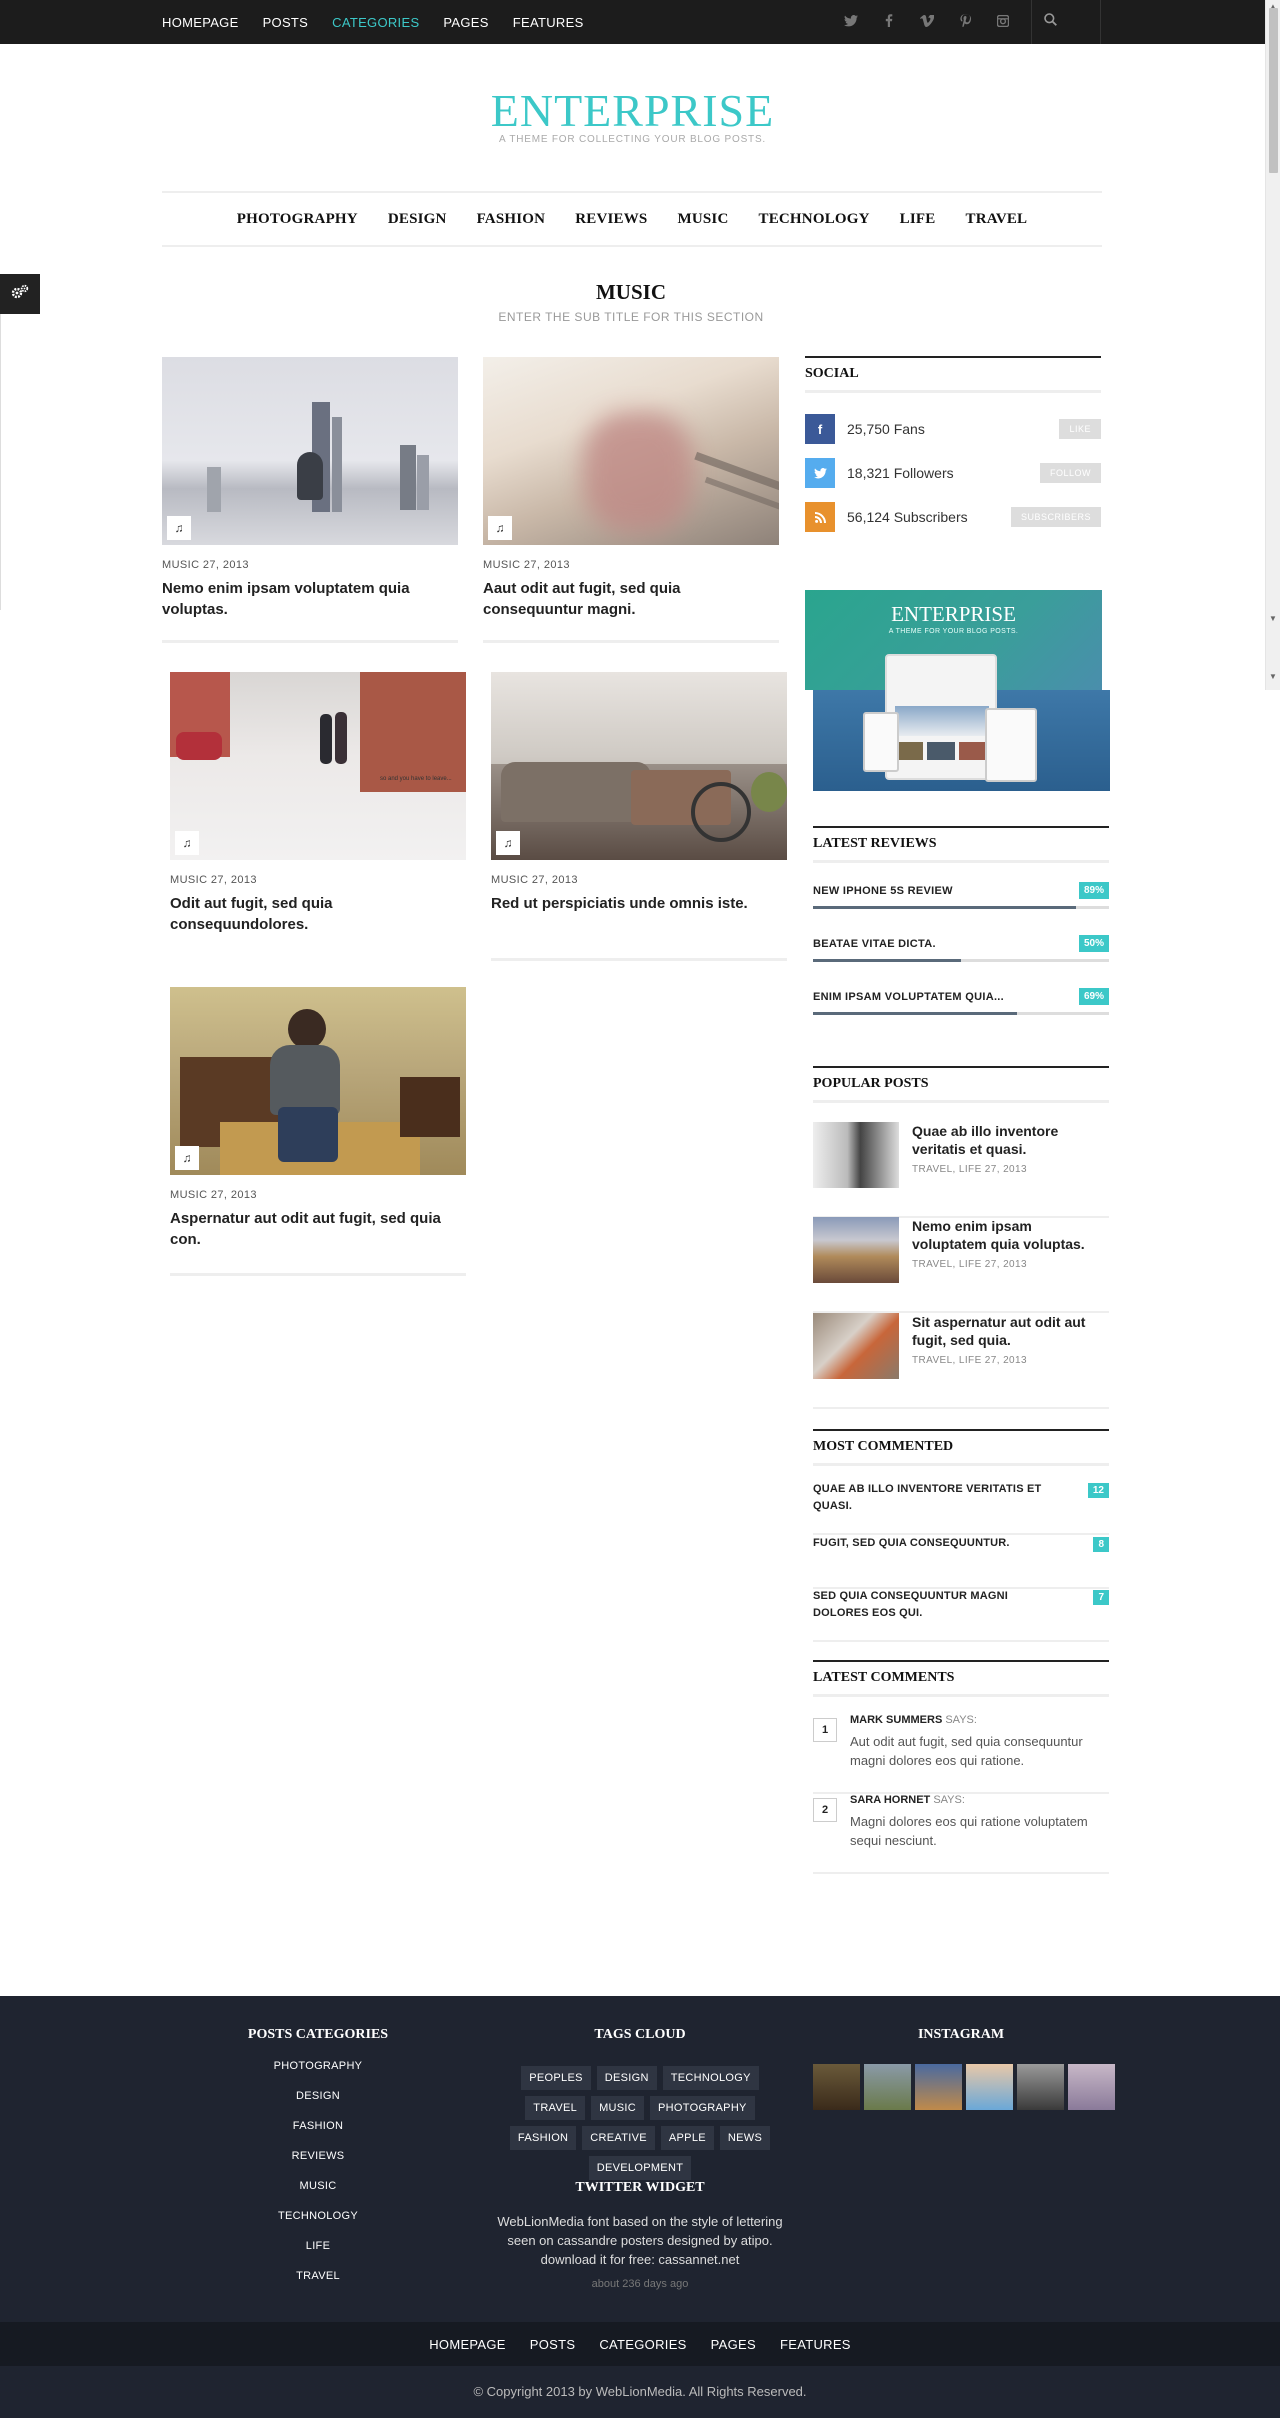 This screenshot has width=1280, height=2418. Describe the element at coordinates (1055, 517) in the screenshot. I see `subscribe-button: SUBSCRIBERS` at that location.